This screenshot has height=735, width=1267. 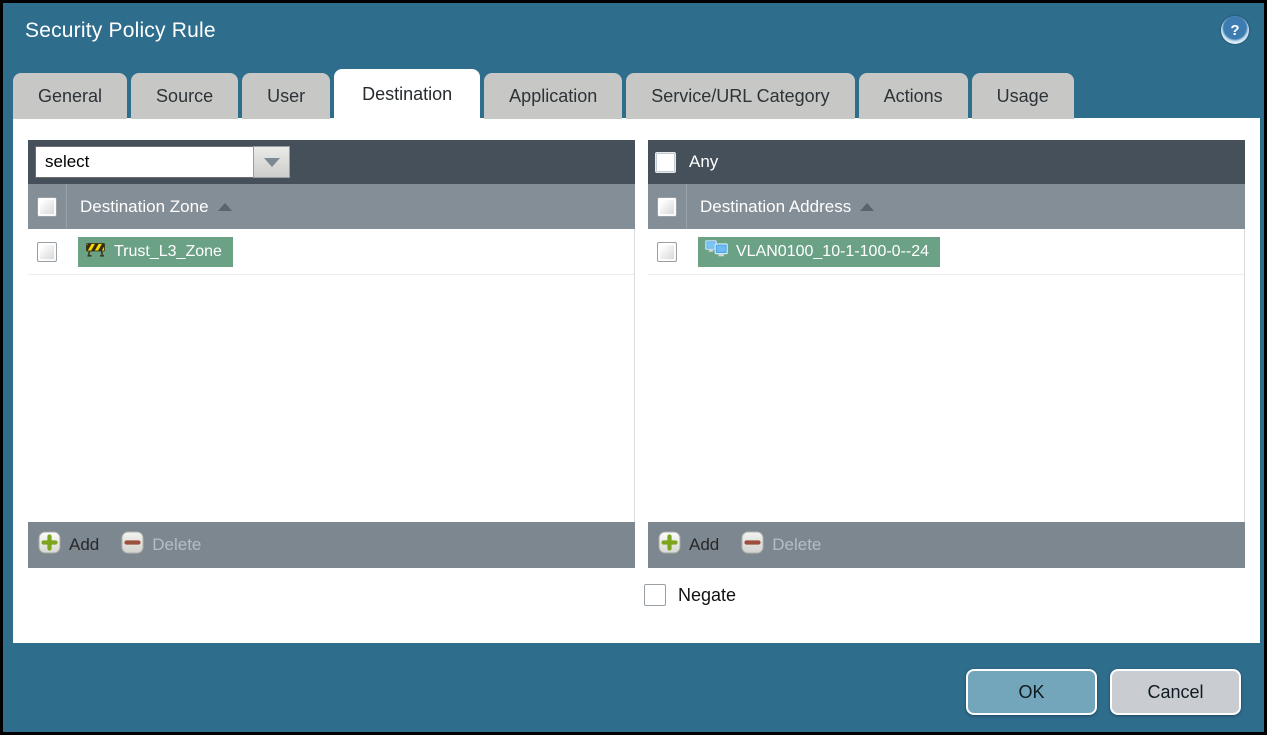 What do you see at coordinates (716, 251) in the screenshot?
I see `network-hosts-icon` at bounding box center [716, 251].